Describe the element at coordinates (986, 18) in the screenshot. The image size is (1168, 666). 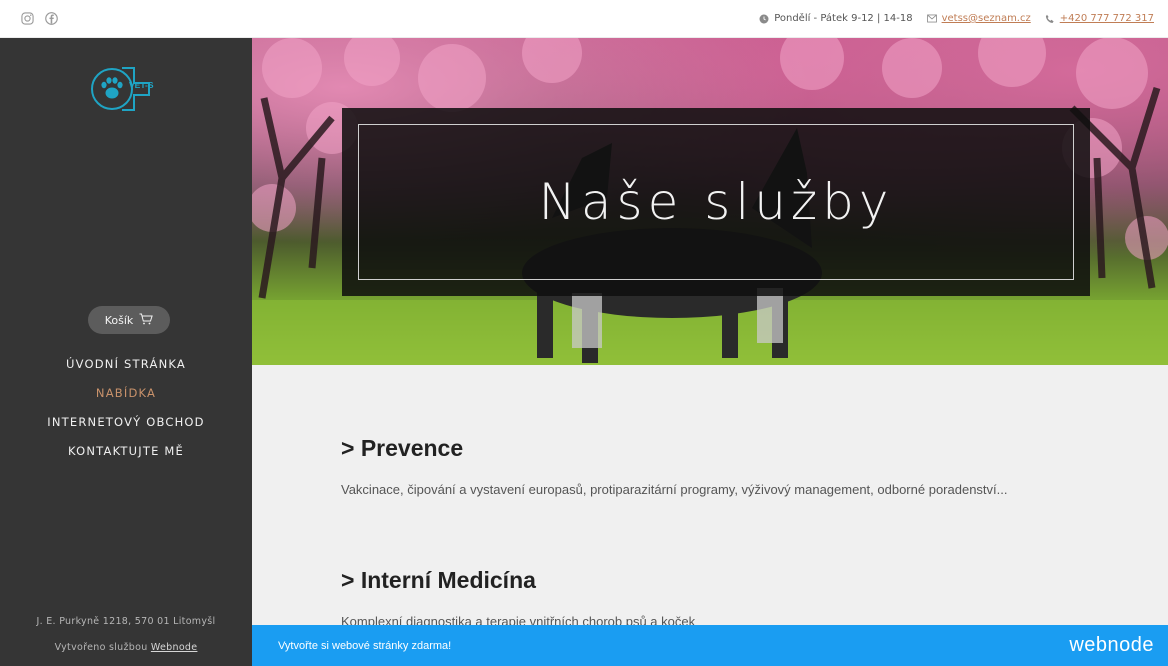
I see `email-link: vetss@seznam.cz` at that location.